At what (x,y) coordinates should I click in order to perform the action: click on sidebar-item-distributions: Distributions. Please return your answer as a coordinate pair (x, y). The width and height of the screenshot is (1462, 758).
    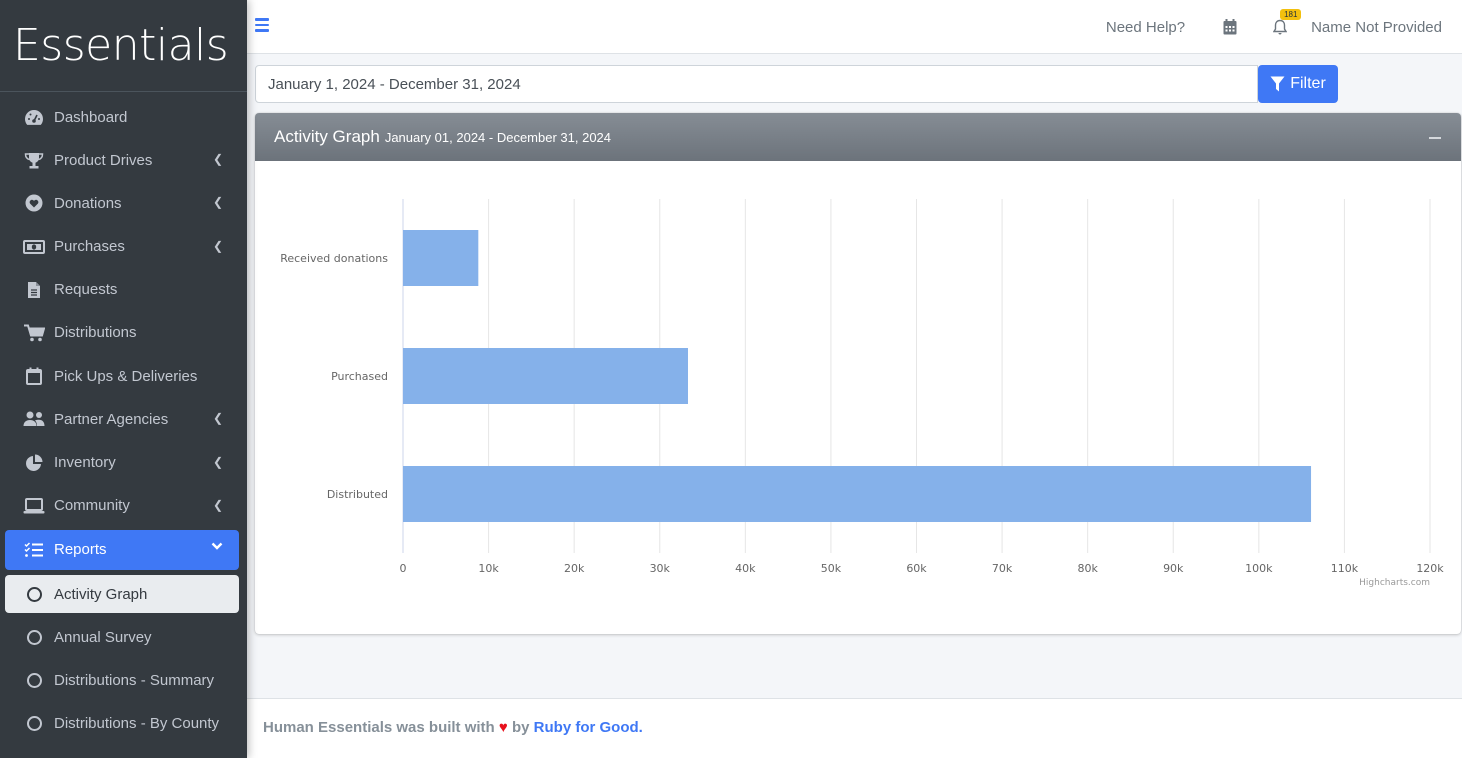
    Looking at the image, I should click on (122, 333).